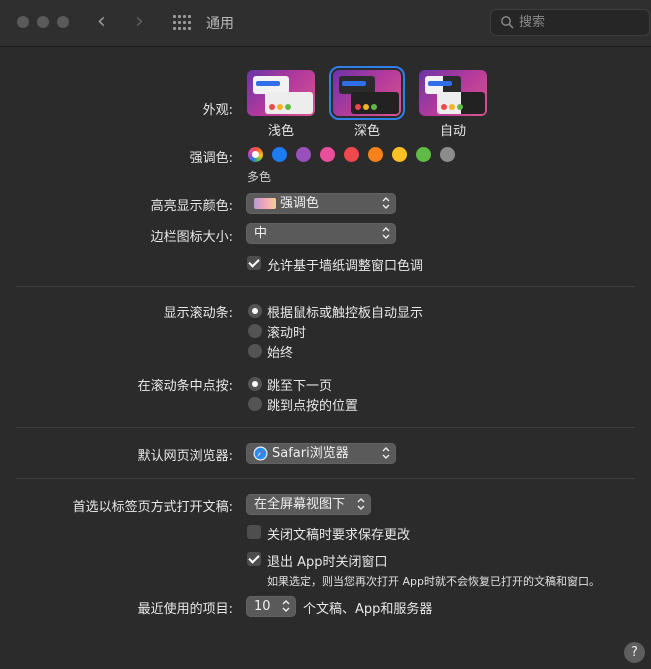  I want to click on appearance-auto-thumbnail, so click(453, 93).